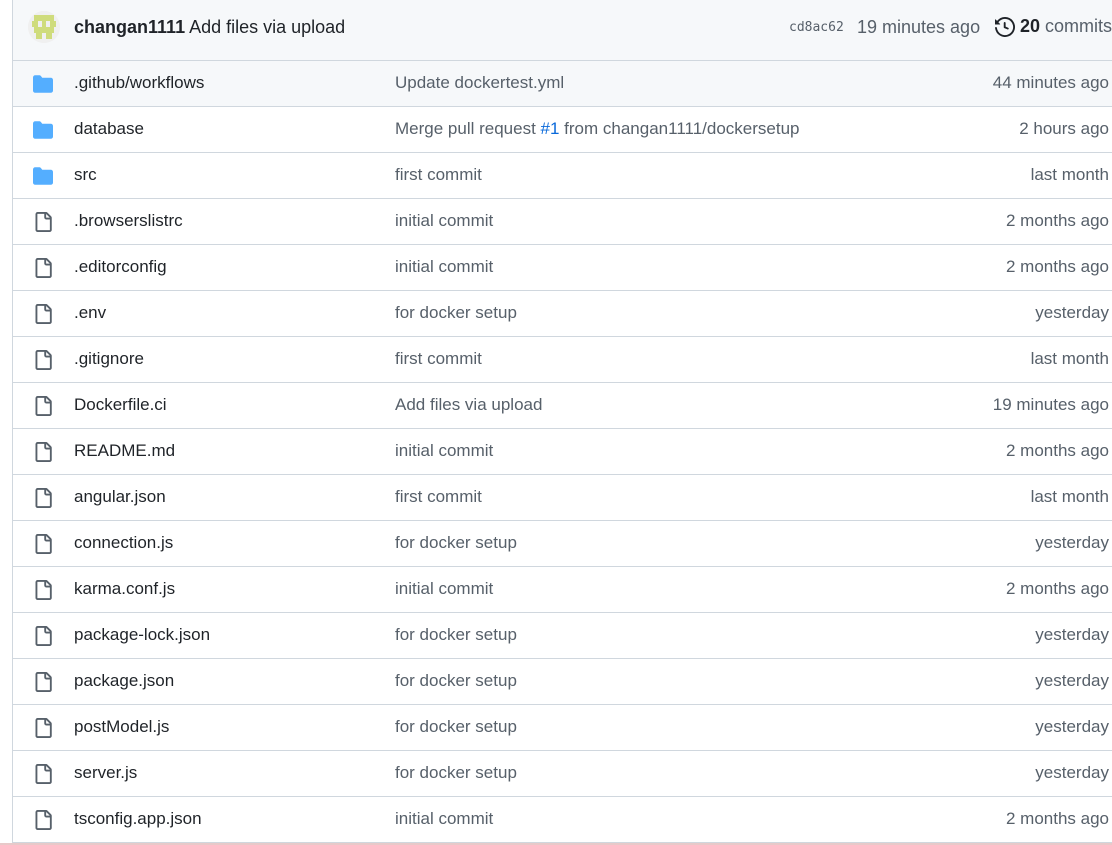 This screenshot has height=845, width=1112. What do you see at coordinates (1064, 128) in the screenshot?
I see `commit-age: 2 hours ago` at bounding box center [1064, 128].